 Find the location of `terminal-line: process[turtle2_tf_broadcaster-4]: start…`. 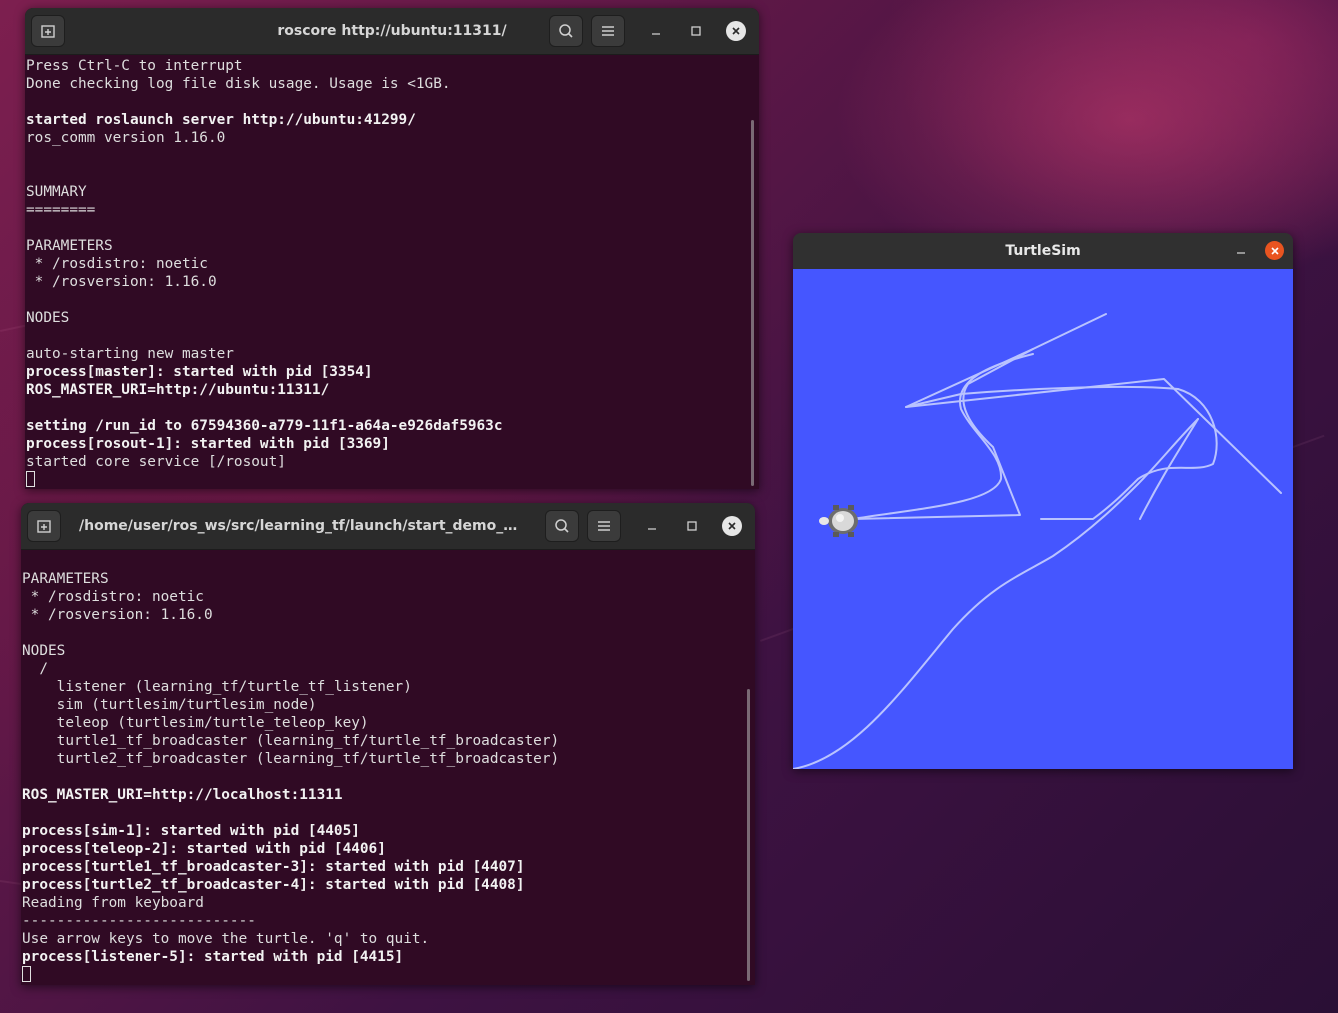

terminal-line: process[turtle2_tf_broadcaster-4]: start… is located at coordinates (273, 885).